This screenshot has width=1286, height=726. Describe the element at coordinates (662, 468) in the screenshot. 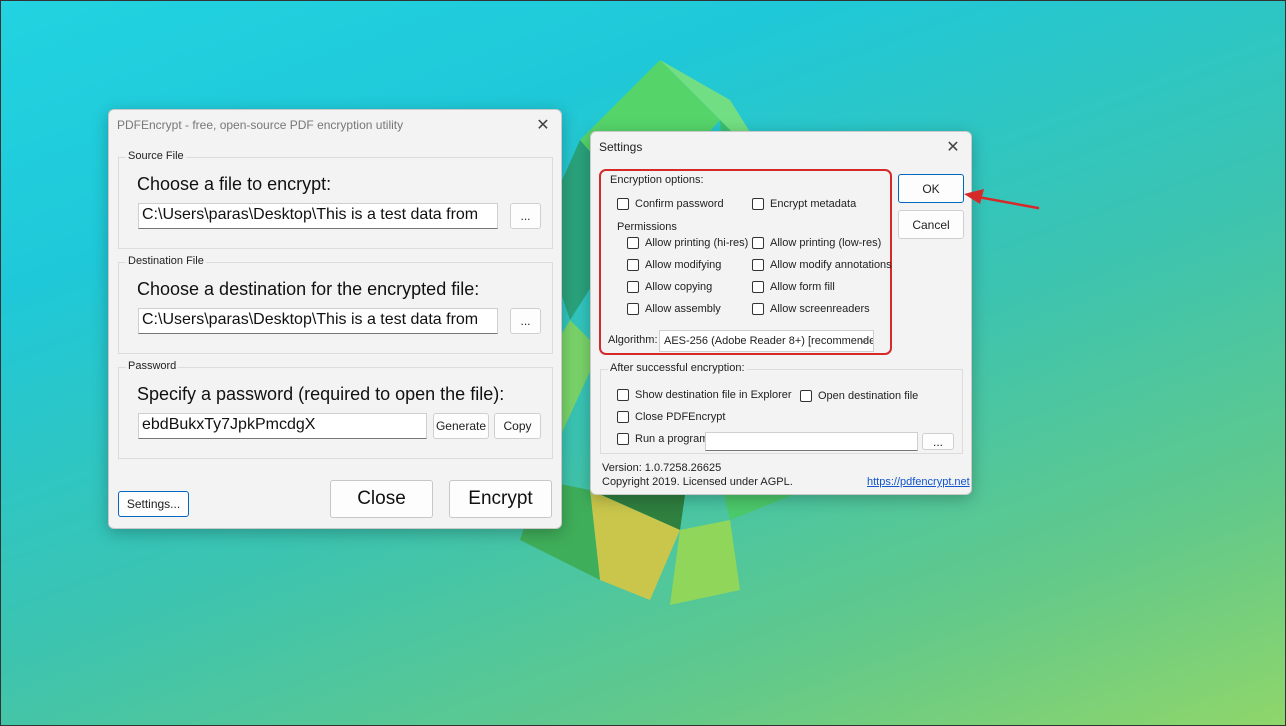

I see `version-text: Version: 1.0.7258.26625` at that location.